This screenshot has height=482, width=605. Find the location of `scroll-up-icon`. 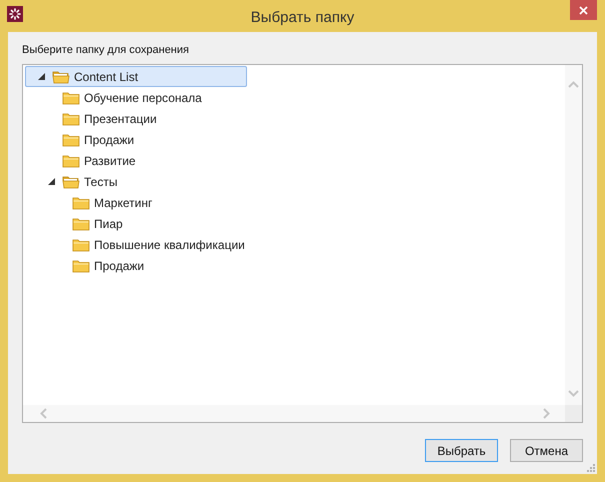

scroll-up-icon is located at coordinates (573, 84).